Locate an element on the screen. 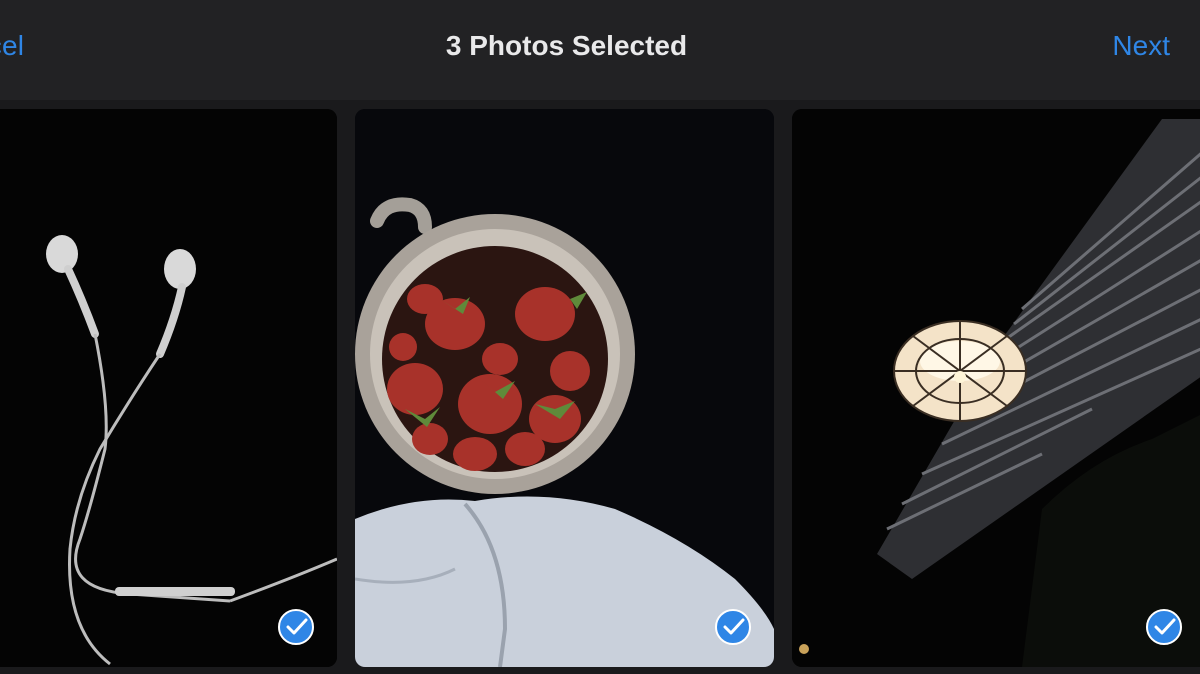 This screenshot has width=1200, height=674. navigation-bar: ncel 3 Photos Selected Next is located at coordinates (600, 50).